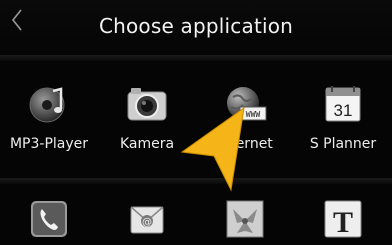  What do you see at coordinates (245, 105) in the screenshot?
I see `globe-icon: WWW` at bounding box center [245, 105].